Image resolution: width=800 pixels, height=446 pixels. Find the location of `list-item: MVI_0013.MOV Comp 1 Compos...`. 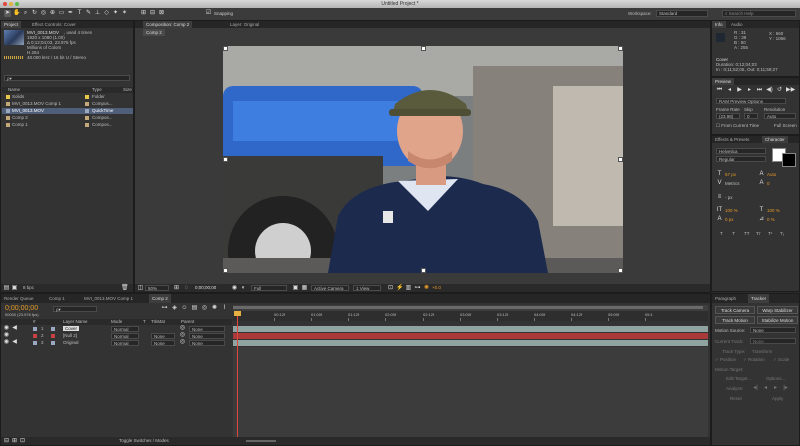

list-item: MVI_0013.MOV Comp 1 Compos... is located at coordinates (67, 104).